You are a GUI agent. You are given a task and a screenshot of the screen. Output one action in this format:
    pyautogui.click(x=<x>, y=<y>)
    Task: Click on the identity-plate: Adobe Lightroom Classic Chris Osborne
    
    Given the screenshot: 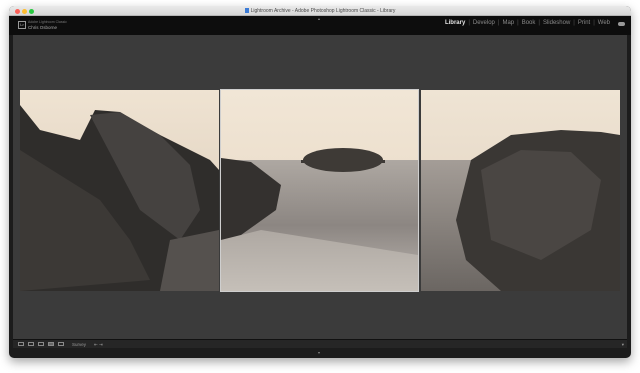 What is the action you would take?
    pyautogui.click(x=47, y=25)
    